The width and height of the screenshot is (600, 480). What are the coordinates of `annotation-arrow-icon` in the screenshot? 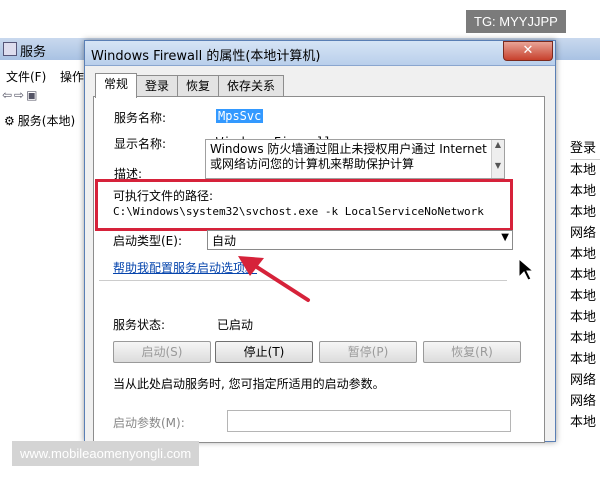 It's located at (274, 279).